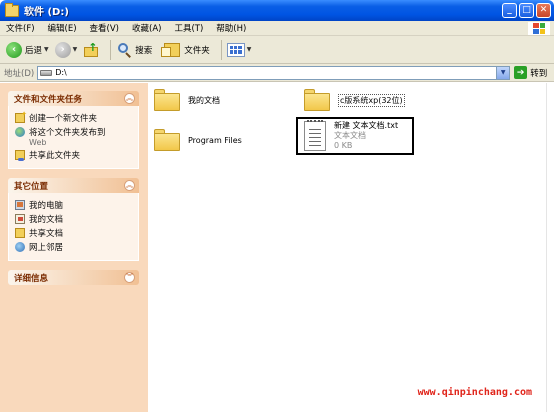  What do you see at coordinates (343, 145) in the screenshot?
I see `file-size: 0 KB` at bounding box center [343, 145].